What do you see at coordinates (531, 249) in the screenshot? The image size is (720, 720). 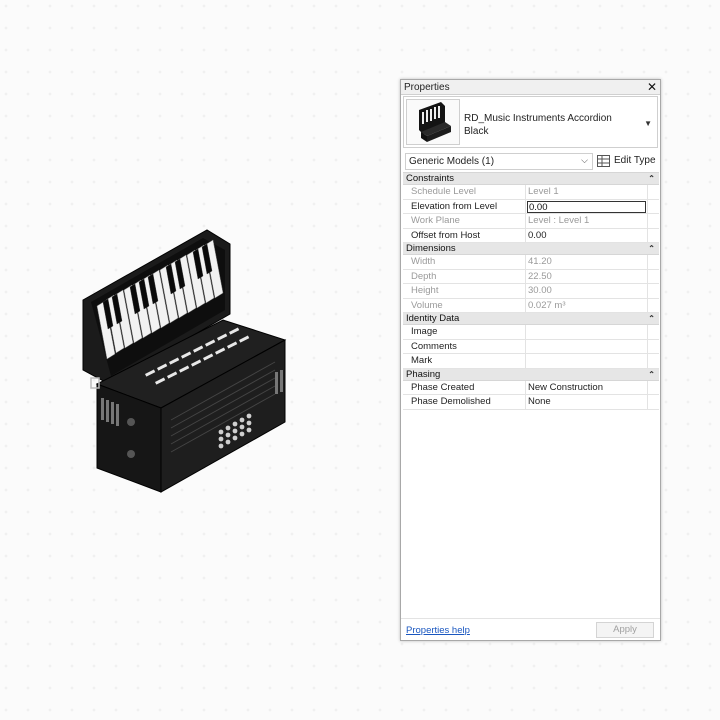 I see `group-header-dimensions: Dimensions ⌃` at bounding box center [531, 249].